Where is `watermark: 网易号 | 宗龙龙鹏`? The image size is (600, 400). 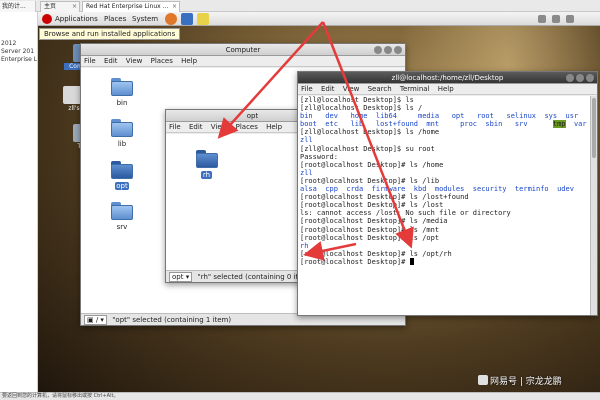
watermark: 网易号 | 宗龙龙鹏 is located at coordinates (520, 380).